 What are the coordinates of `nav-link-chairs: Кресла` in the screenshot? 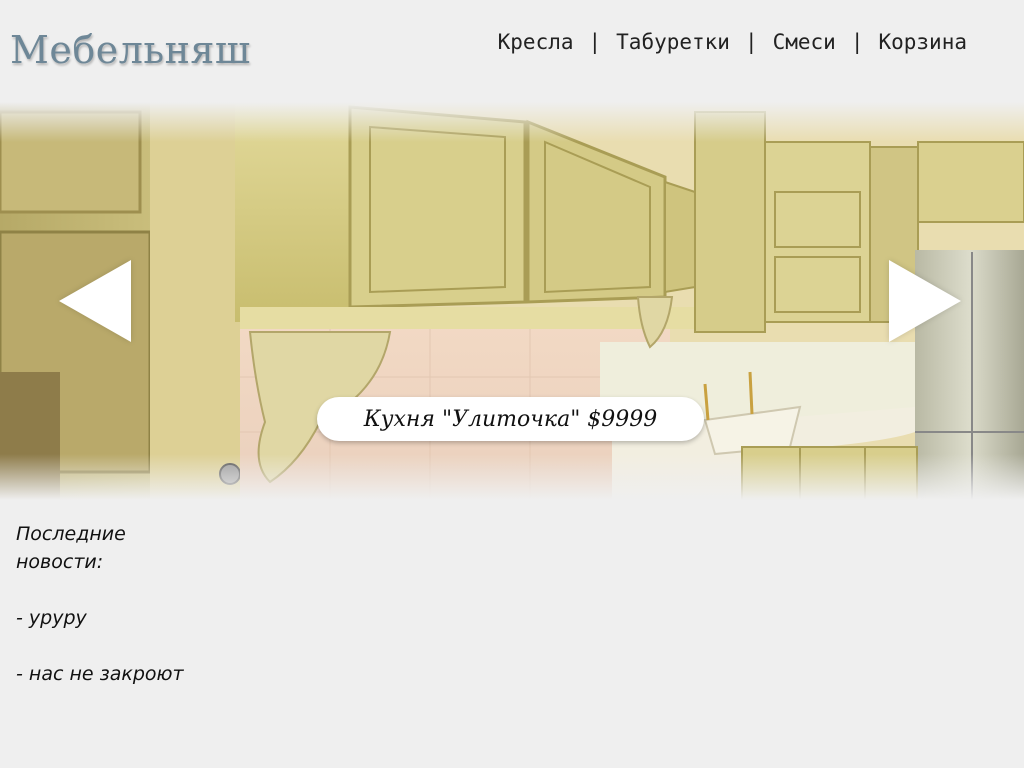 It's located at (536, 42).